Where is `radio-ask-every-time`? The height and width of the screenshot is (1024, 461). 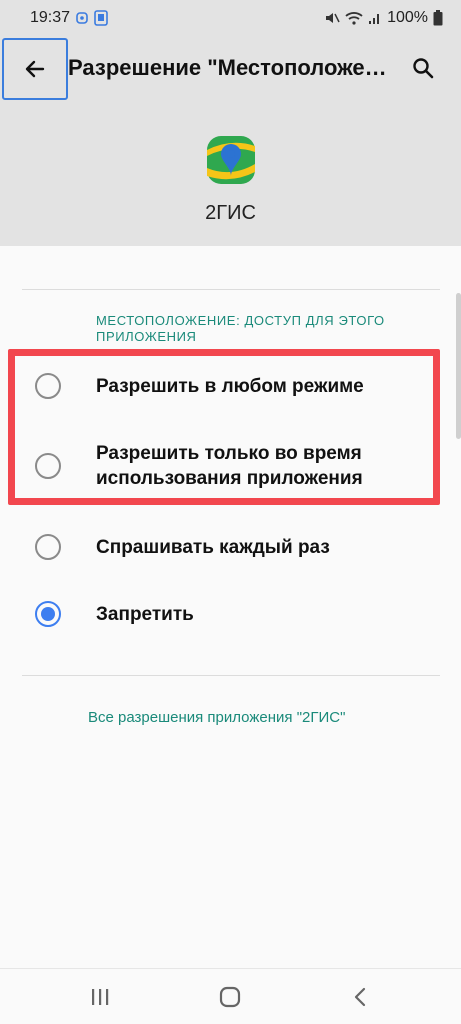 radio-ask-every-time is located at coordinates (48, 547).